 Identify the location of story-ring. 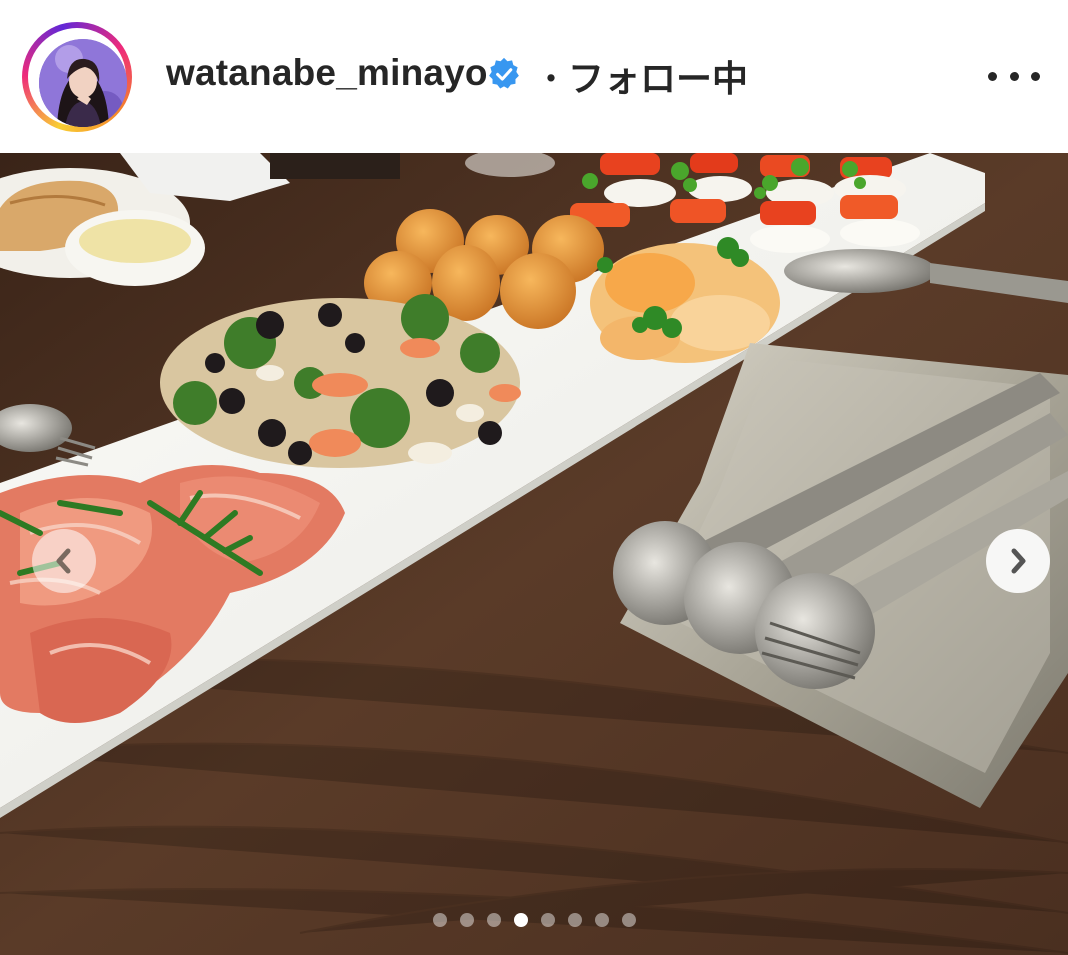
(77, 77).